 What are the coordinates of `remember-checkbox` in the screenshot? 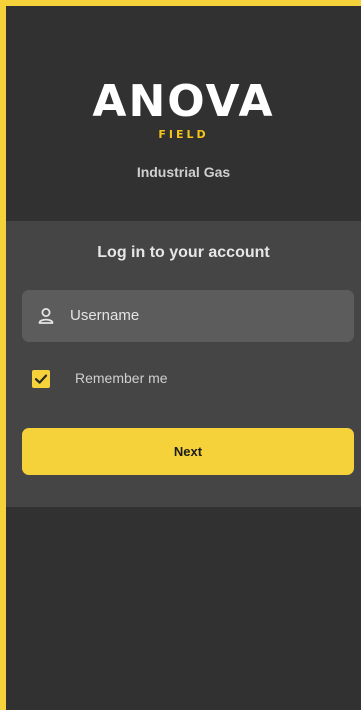 It's located at (41, 379).